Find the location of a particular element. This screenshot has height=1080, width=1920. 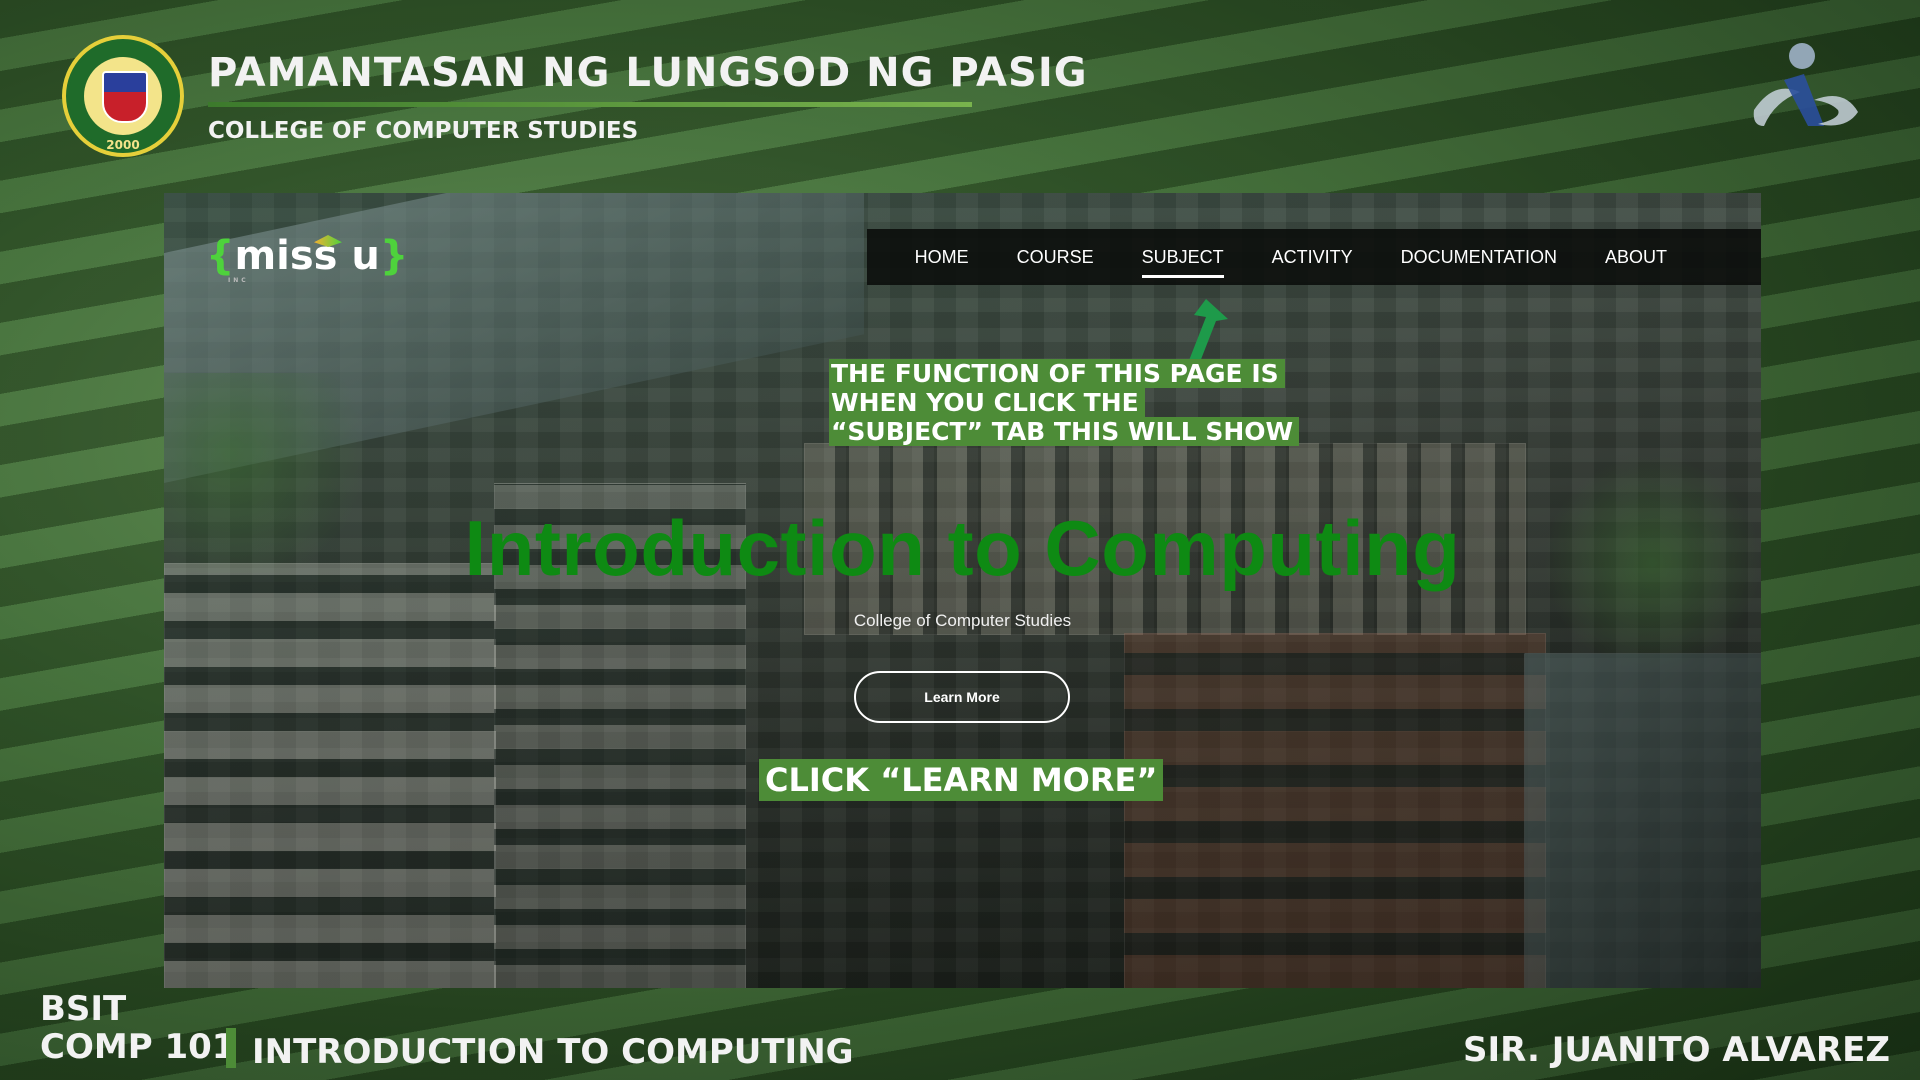

nav-home: HOME is located at coordinates (942, 257).